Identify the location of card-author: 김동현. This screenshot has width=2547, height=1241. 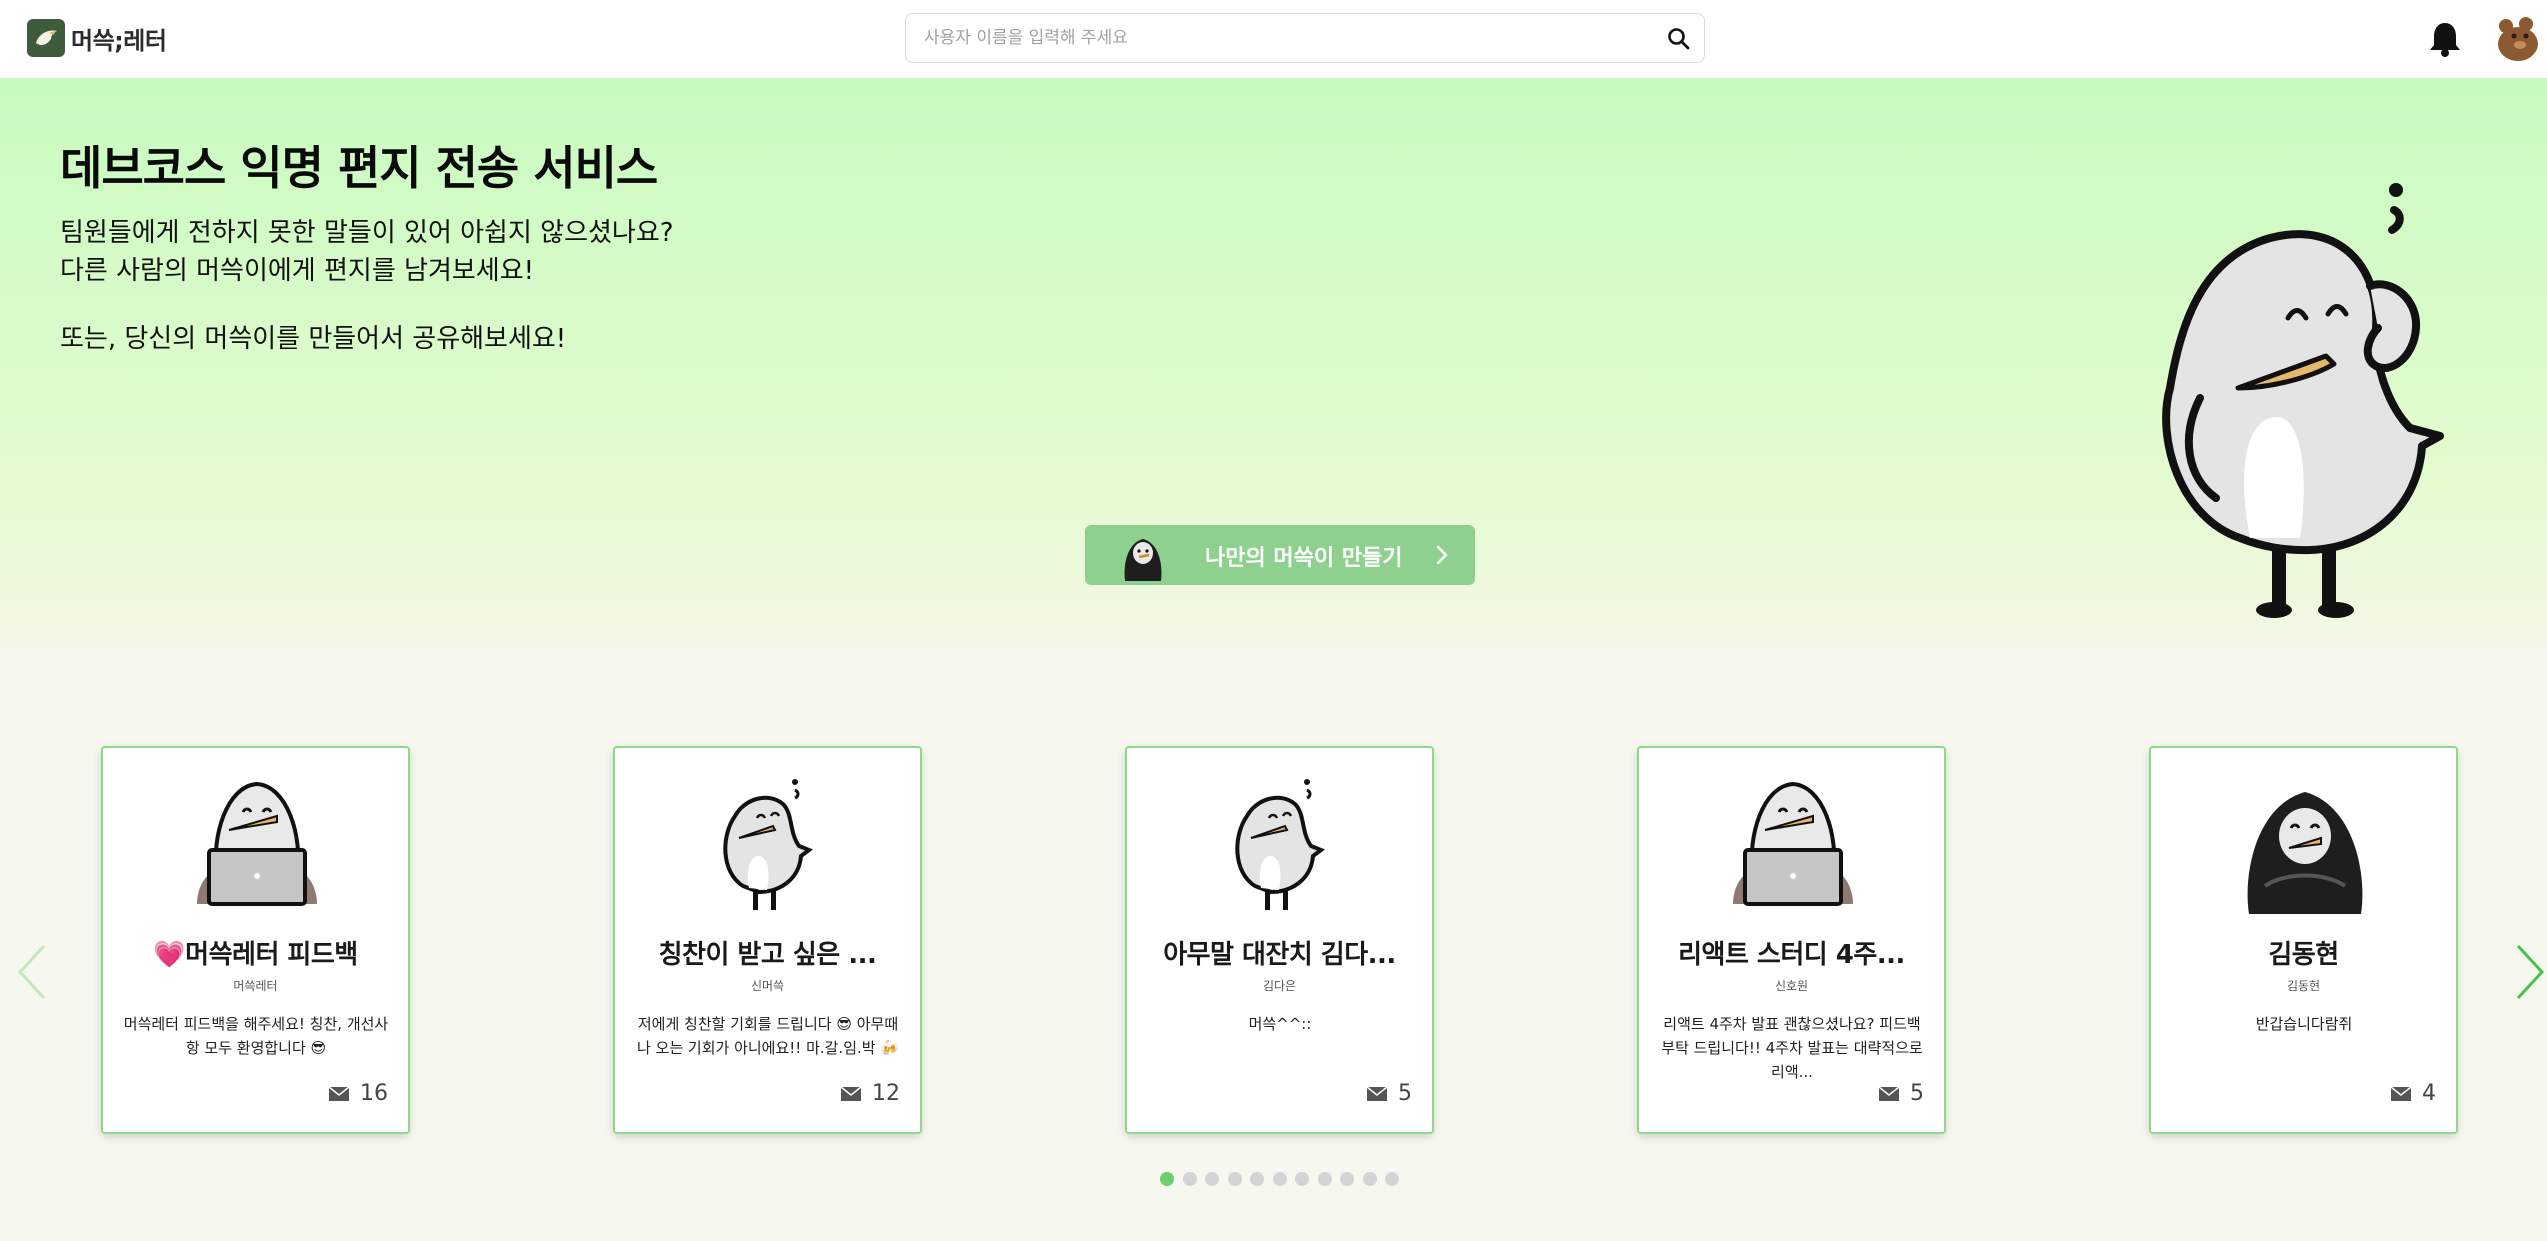
(2303, 986).